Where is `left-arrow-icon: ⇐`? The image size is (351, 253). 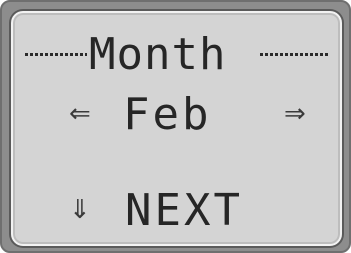
left-arrow-icon: ⇐ is located at coordinates (80, 114).